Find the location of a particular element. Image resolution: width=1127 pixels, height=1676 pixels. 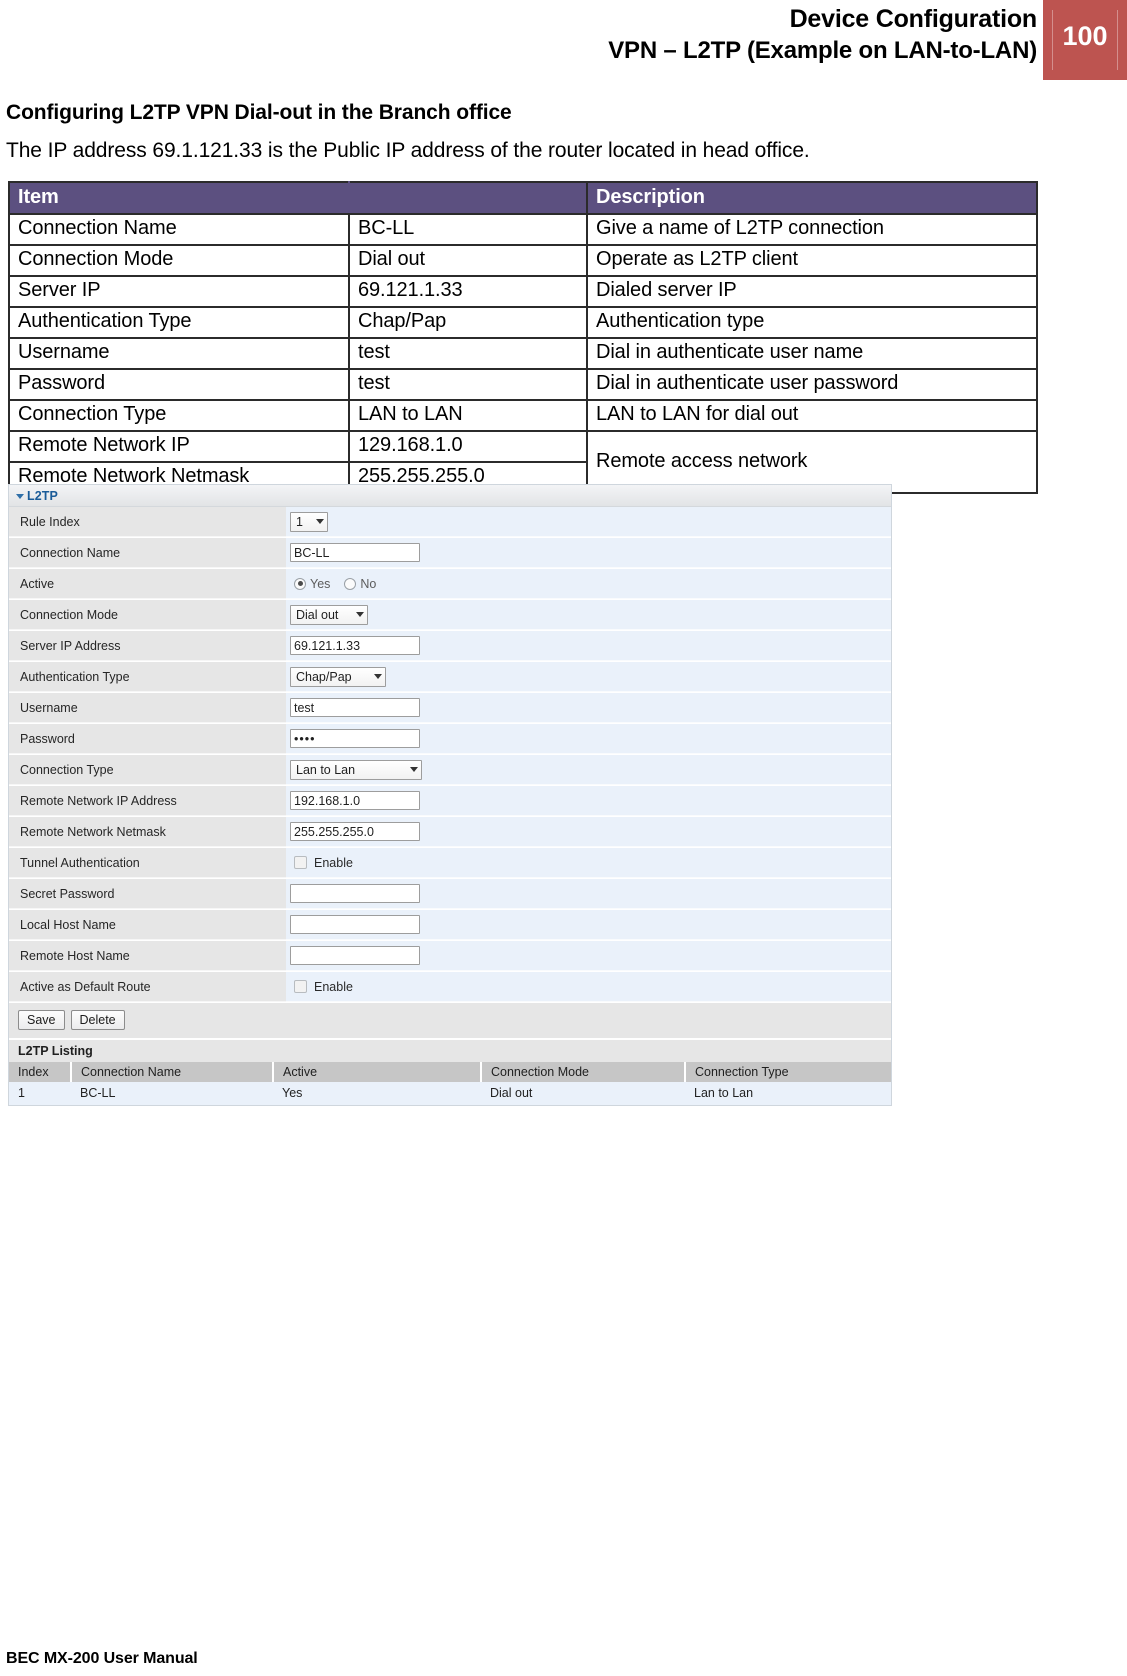

spec-item: Password is located at coordinates (179, 384).